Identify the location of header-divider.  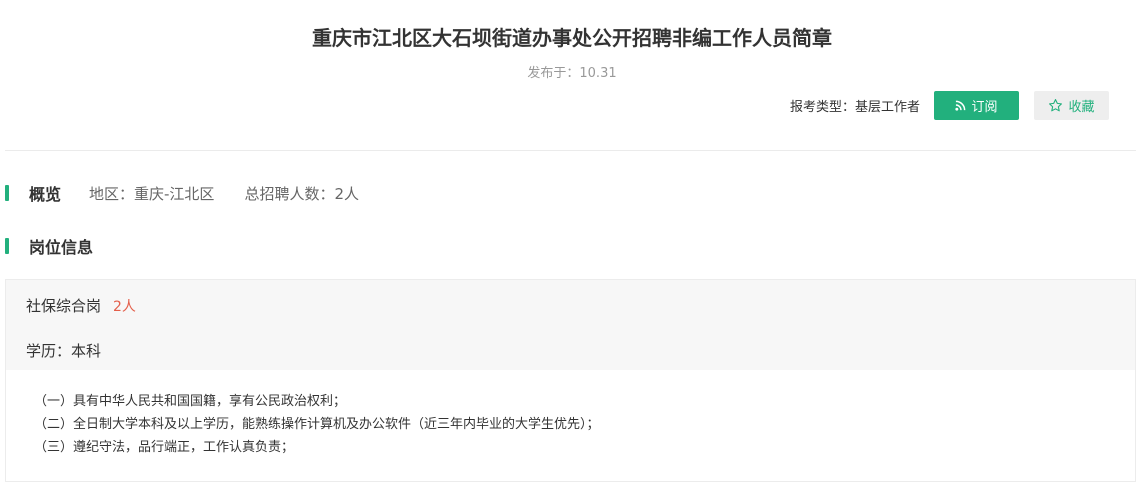
(570, 150).